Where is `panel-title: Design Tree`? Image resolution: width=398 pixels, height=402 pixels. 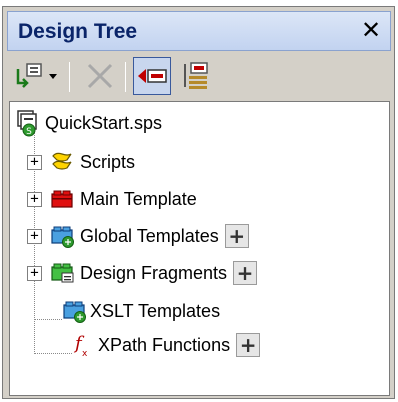
panel-title: Design Tree is located at coordinates (78, 31).